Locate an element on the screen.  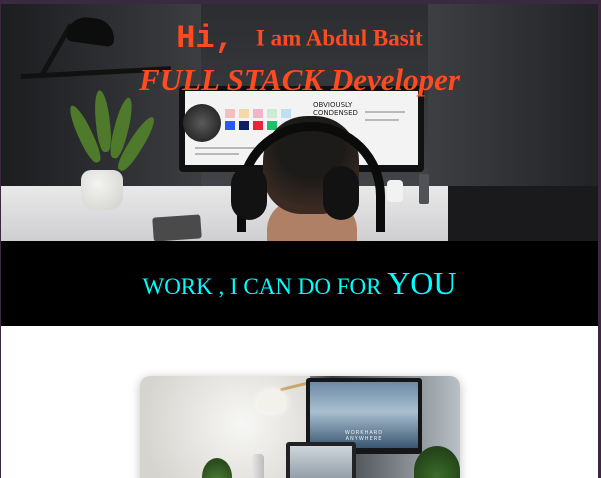
card-monitor-screen: WORKHARD ANYWHERE is located at coordinates (364, 415).